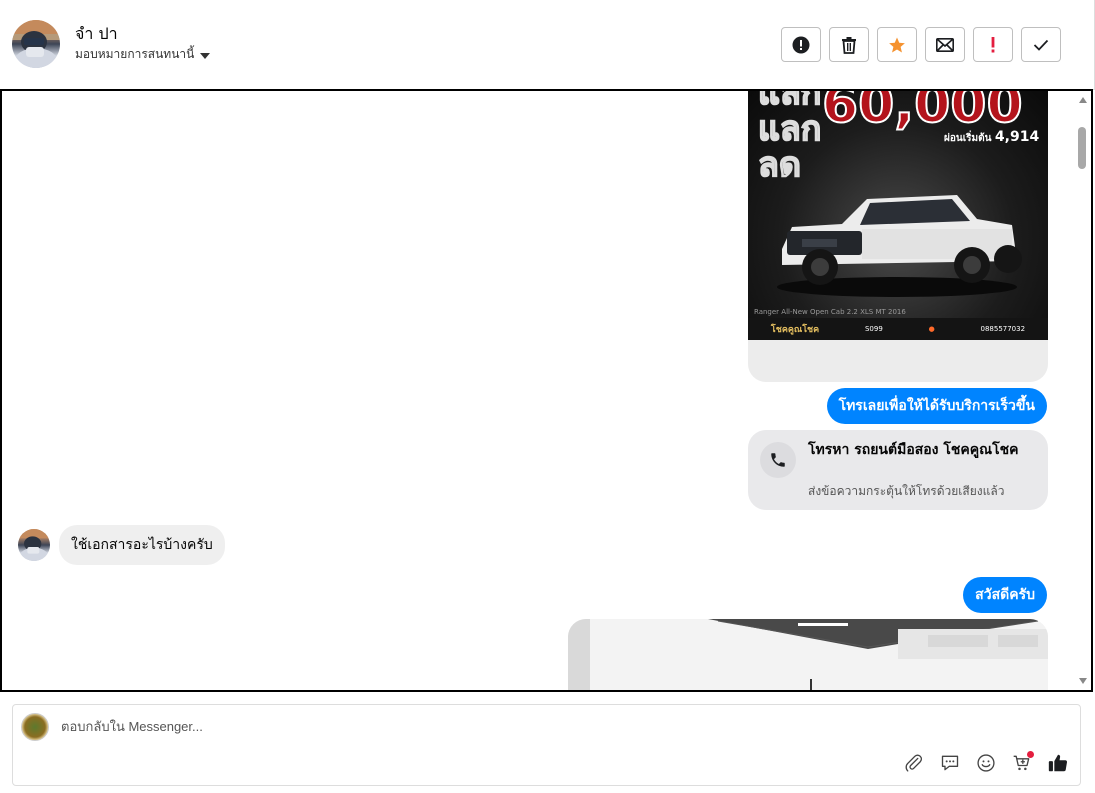 This screenshot has height=793, width=1095. Describe the element at coordinates (830, 312) in the screenshot. I see `ad-model-text: Ranger All-New Open Cab 2.2 XLS MT 2016` at that location.